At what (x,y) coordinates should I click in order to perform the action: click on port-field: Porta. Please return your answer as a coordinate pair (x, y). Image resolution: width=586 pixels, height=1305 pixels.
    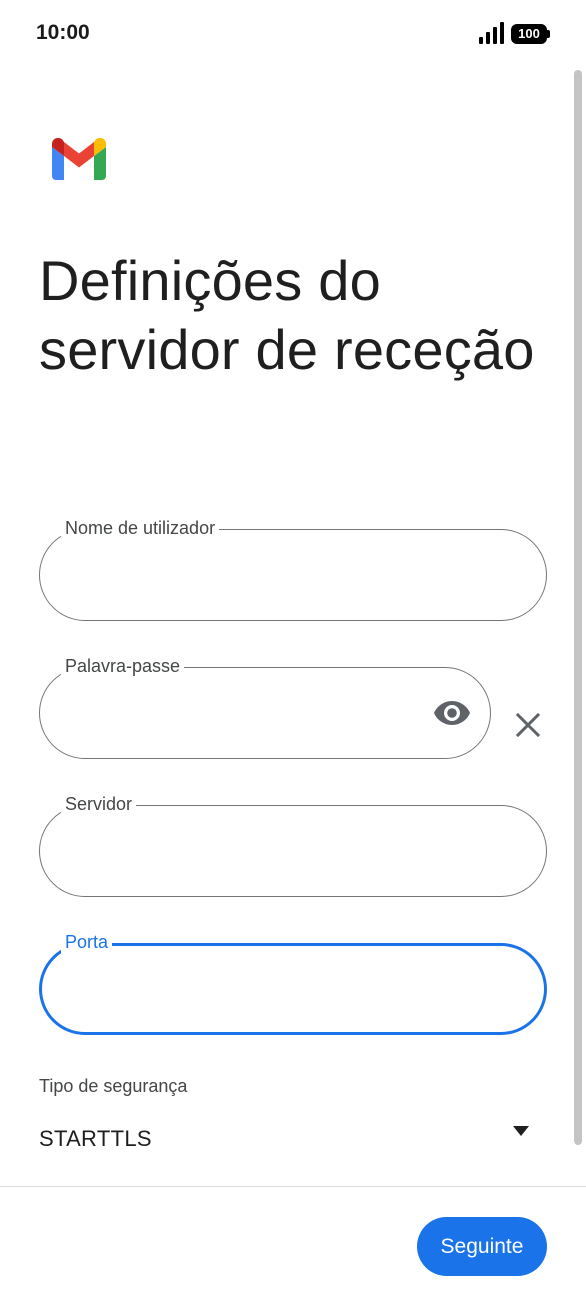
    Looking at the image, I should click on (293, 983).